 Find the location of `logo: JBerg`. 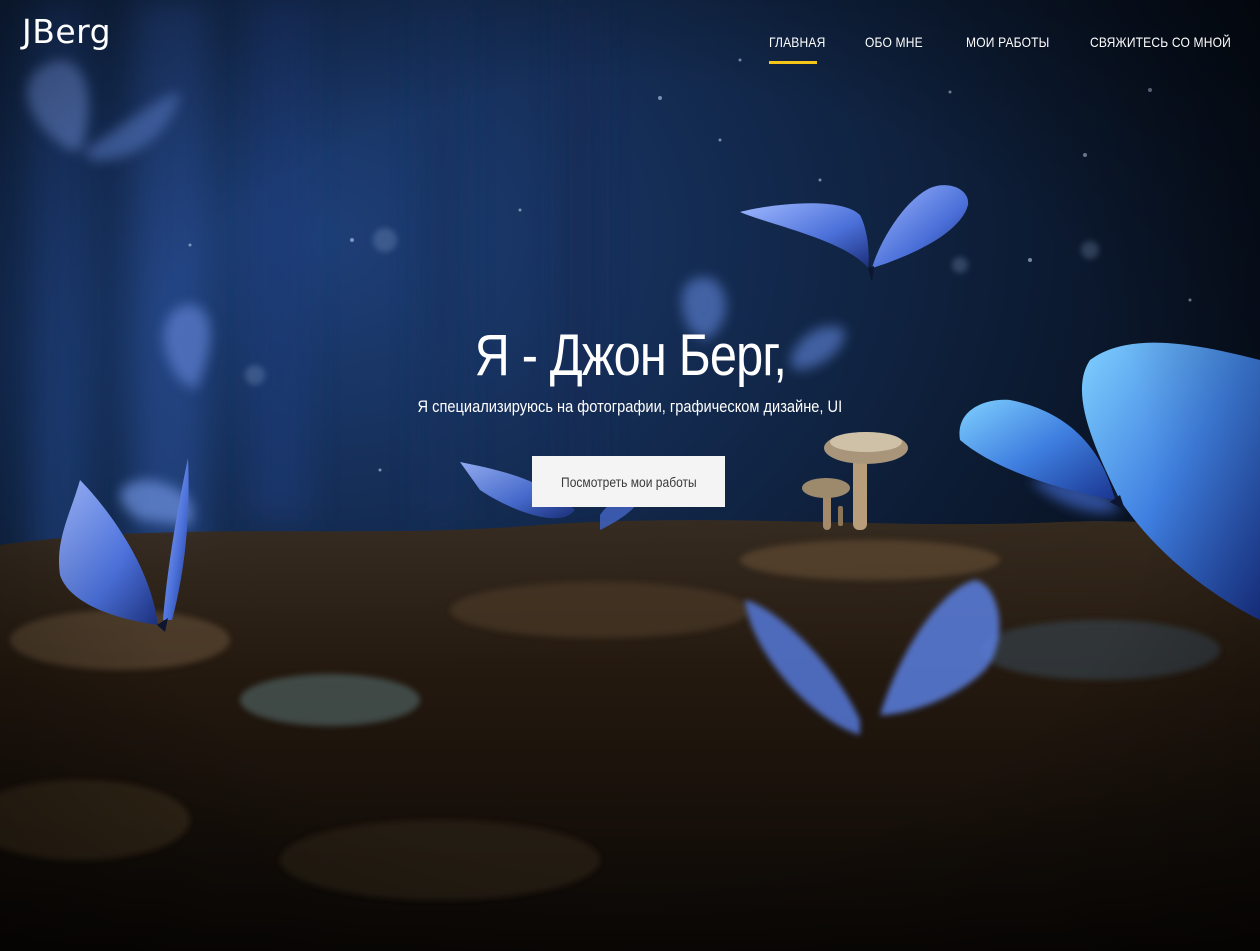

logo: JBerg is located at coordinates (66, 31).